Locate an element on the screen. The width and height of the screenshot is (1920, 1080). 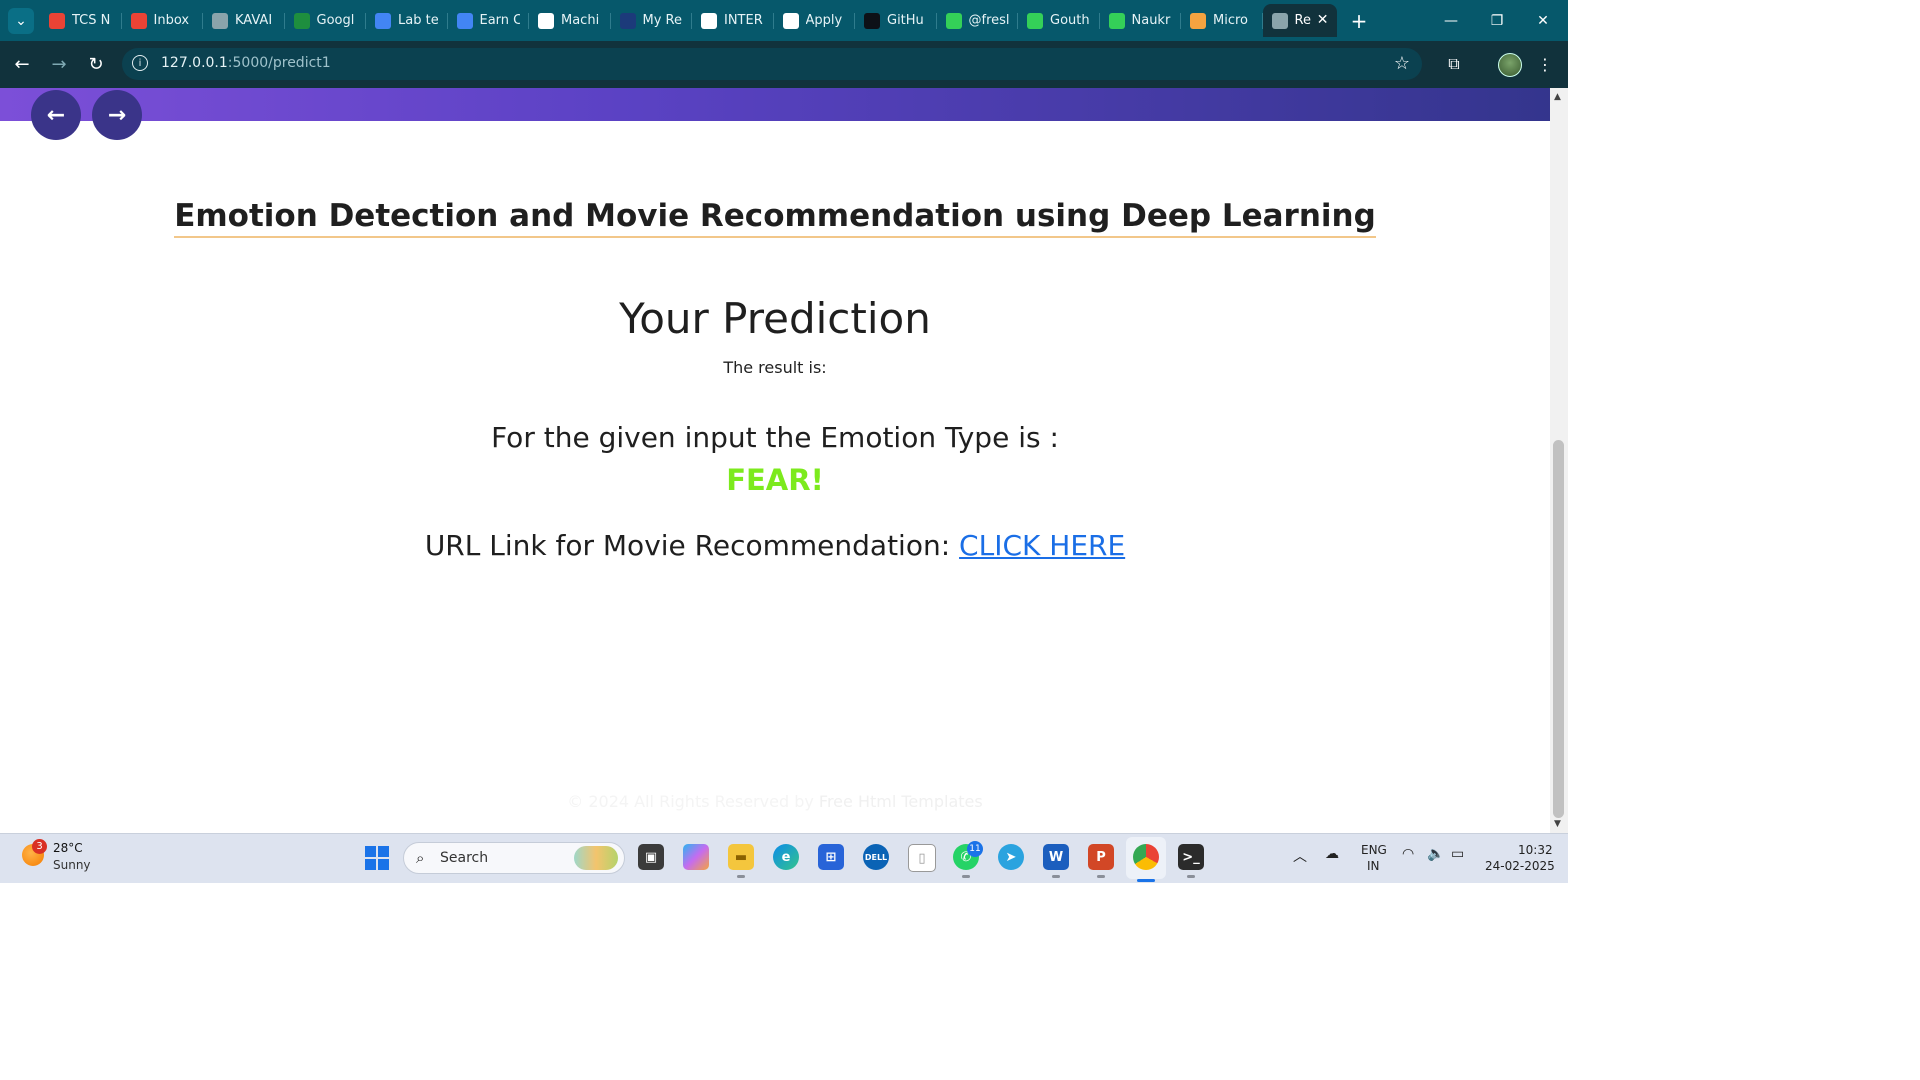
microsoft-store-icon: ⊞ is located at coordinates (831, 857).